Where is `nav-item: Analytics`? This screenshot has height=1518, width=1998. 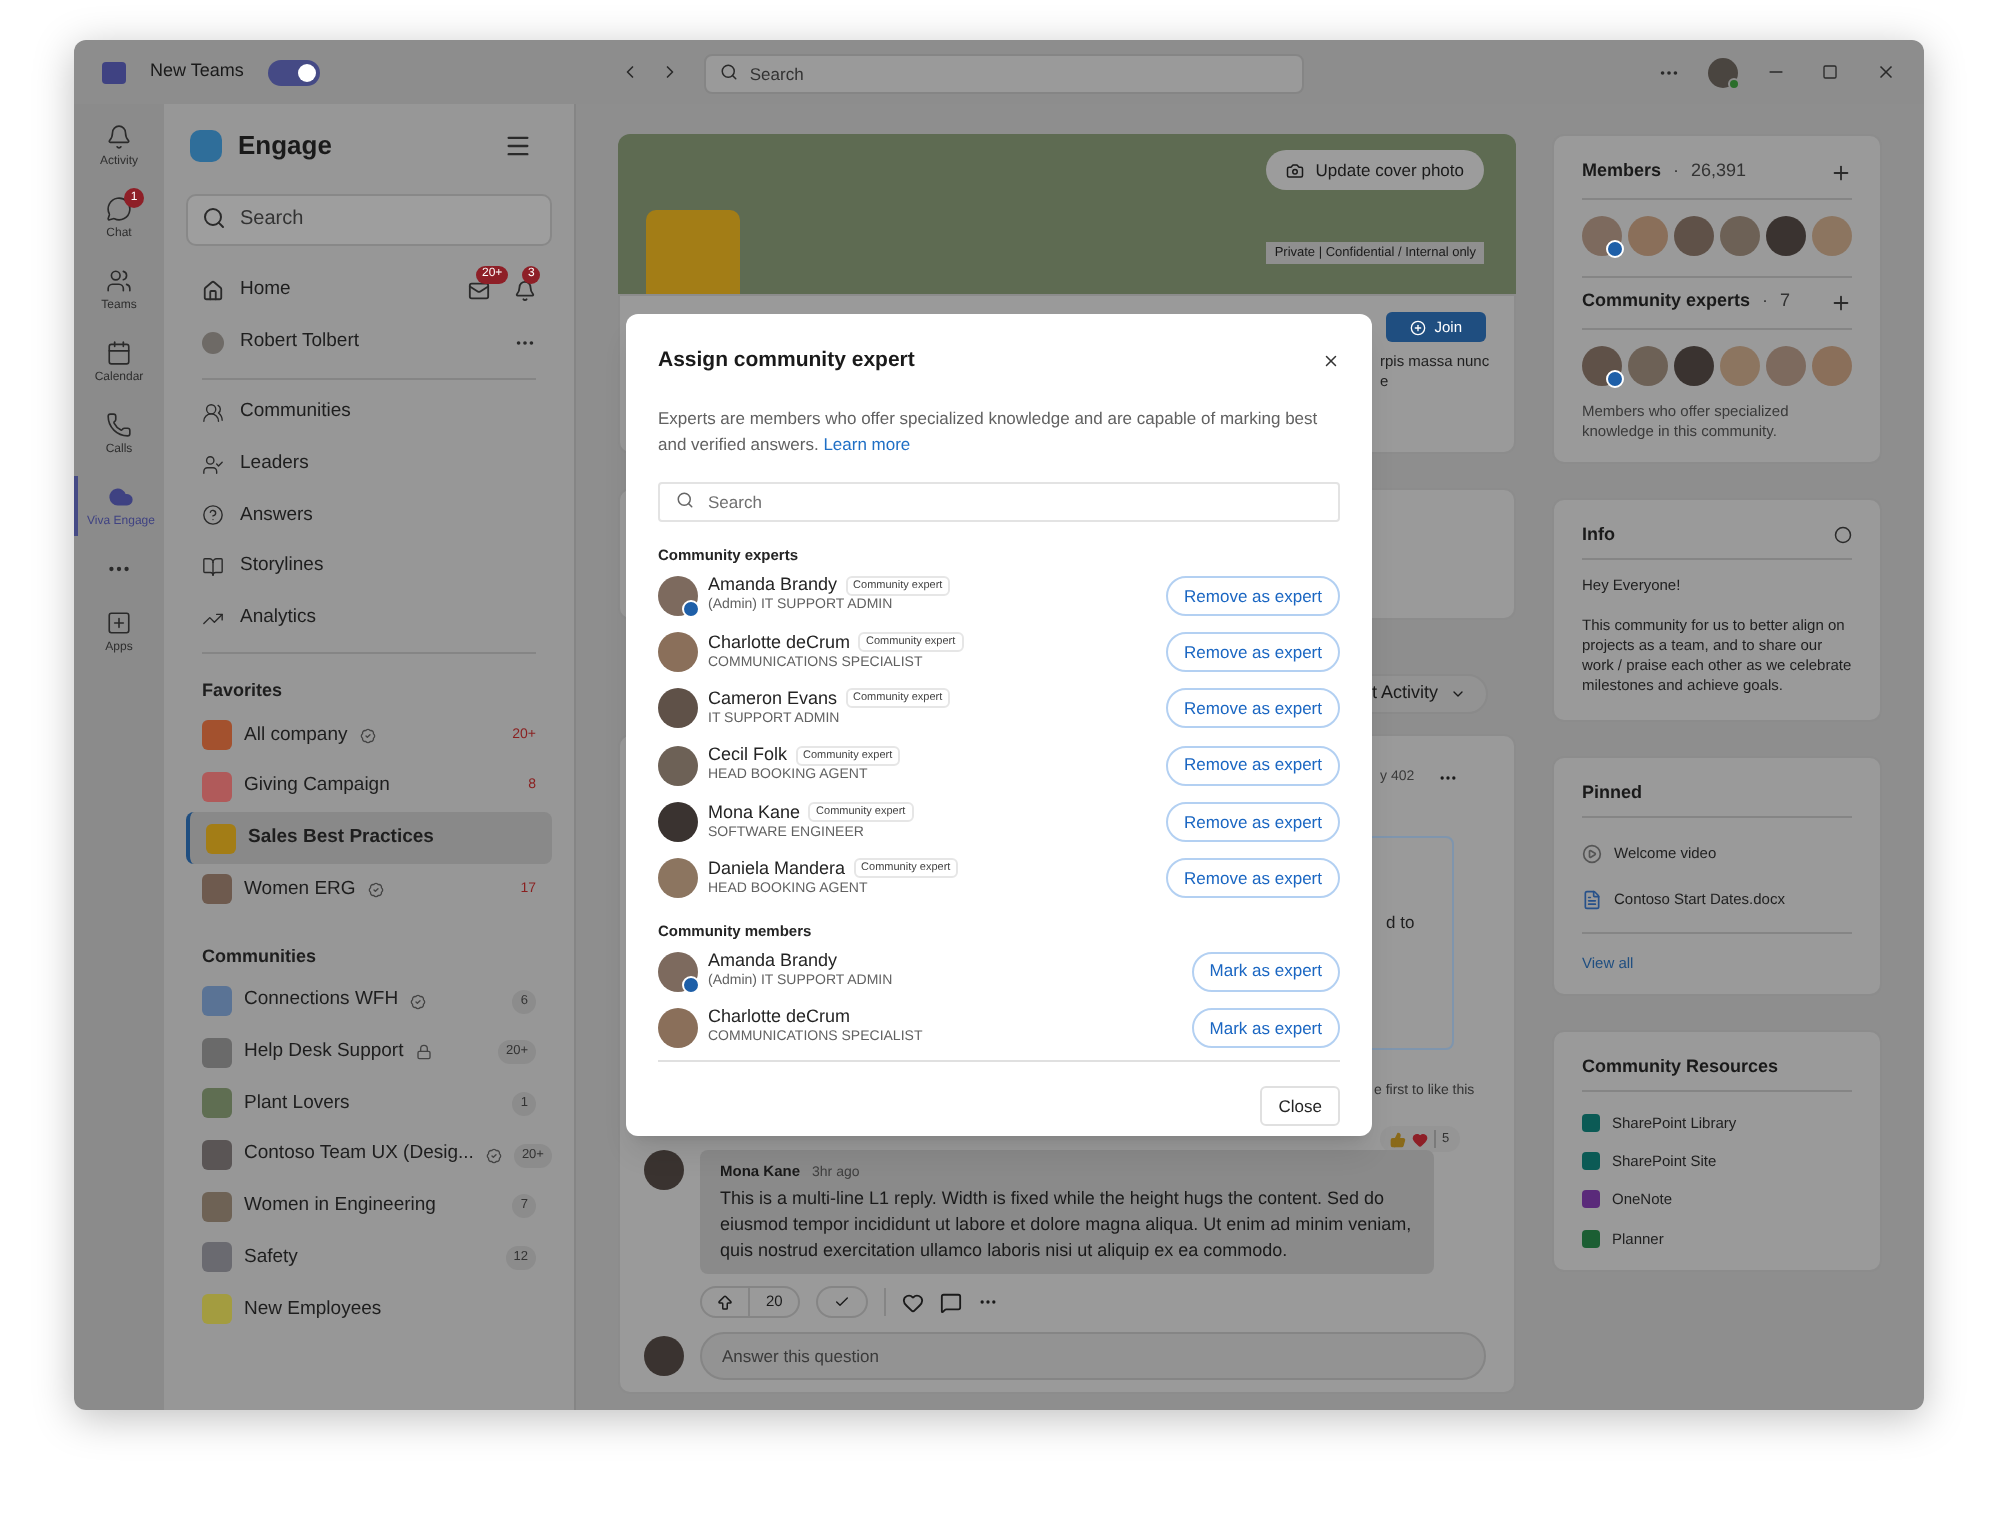
nav-item: Analytics is located at coordinates (369, 618).